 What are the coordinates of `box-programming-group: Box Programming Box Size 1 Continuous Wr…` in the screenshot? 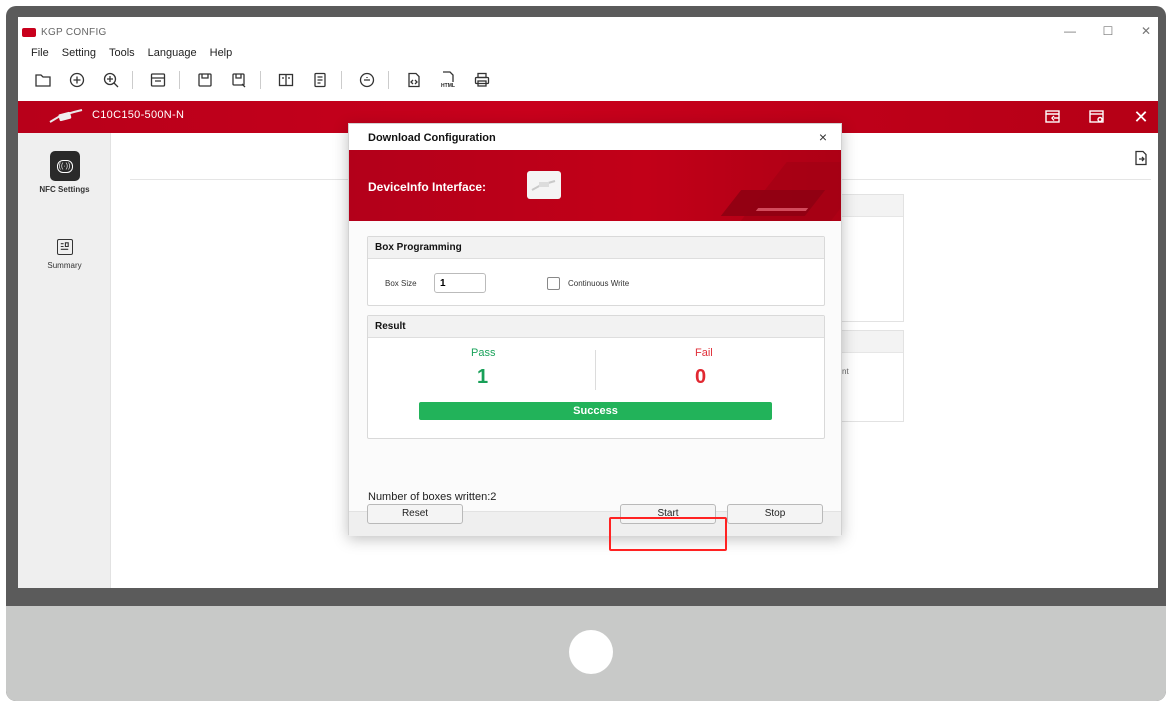 It's located at (596, 271).